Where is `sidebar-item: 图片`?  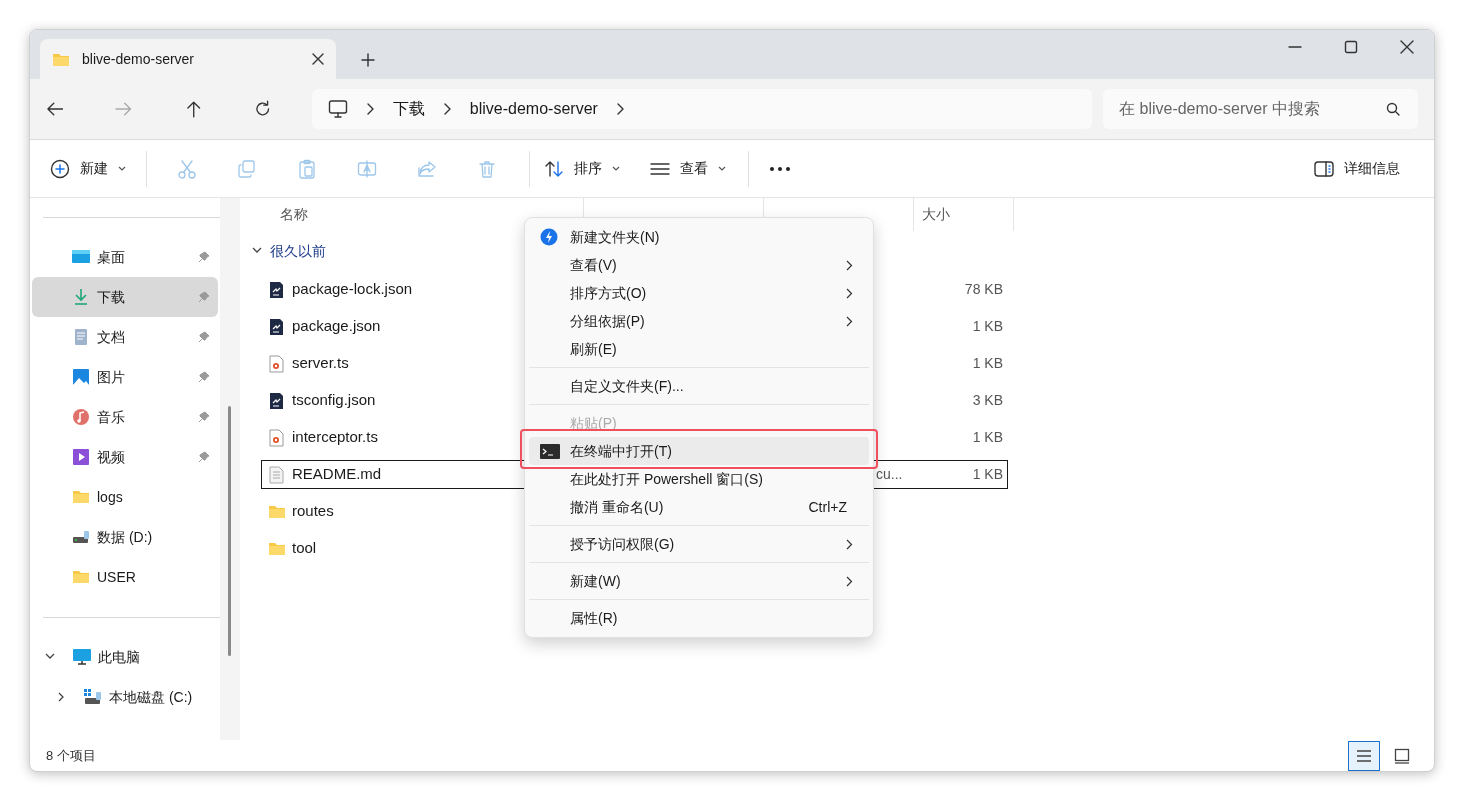
sidebar-item: 图片 is located at coordinates (125, 377).